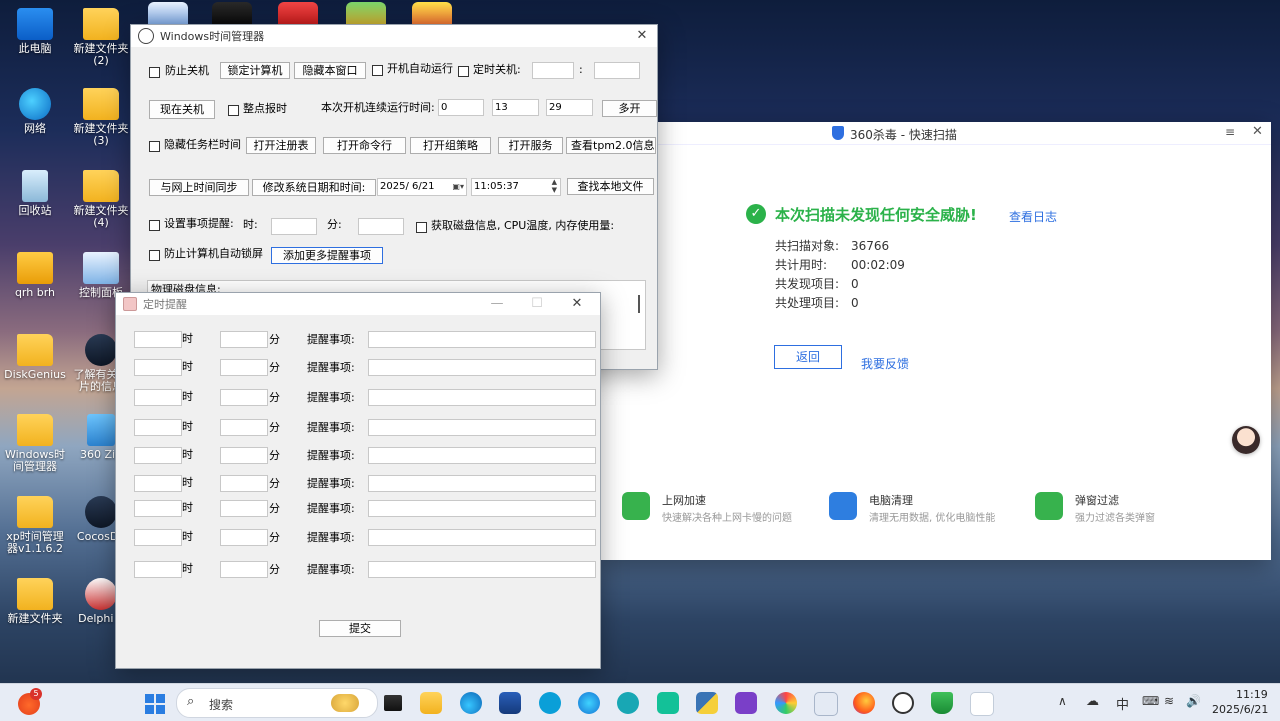 The height and width of the screenshot is (721, 1280). I want to click on edge-ai-icon, so click(589, 703).